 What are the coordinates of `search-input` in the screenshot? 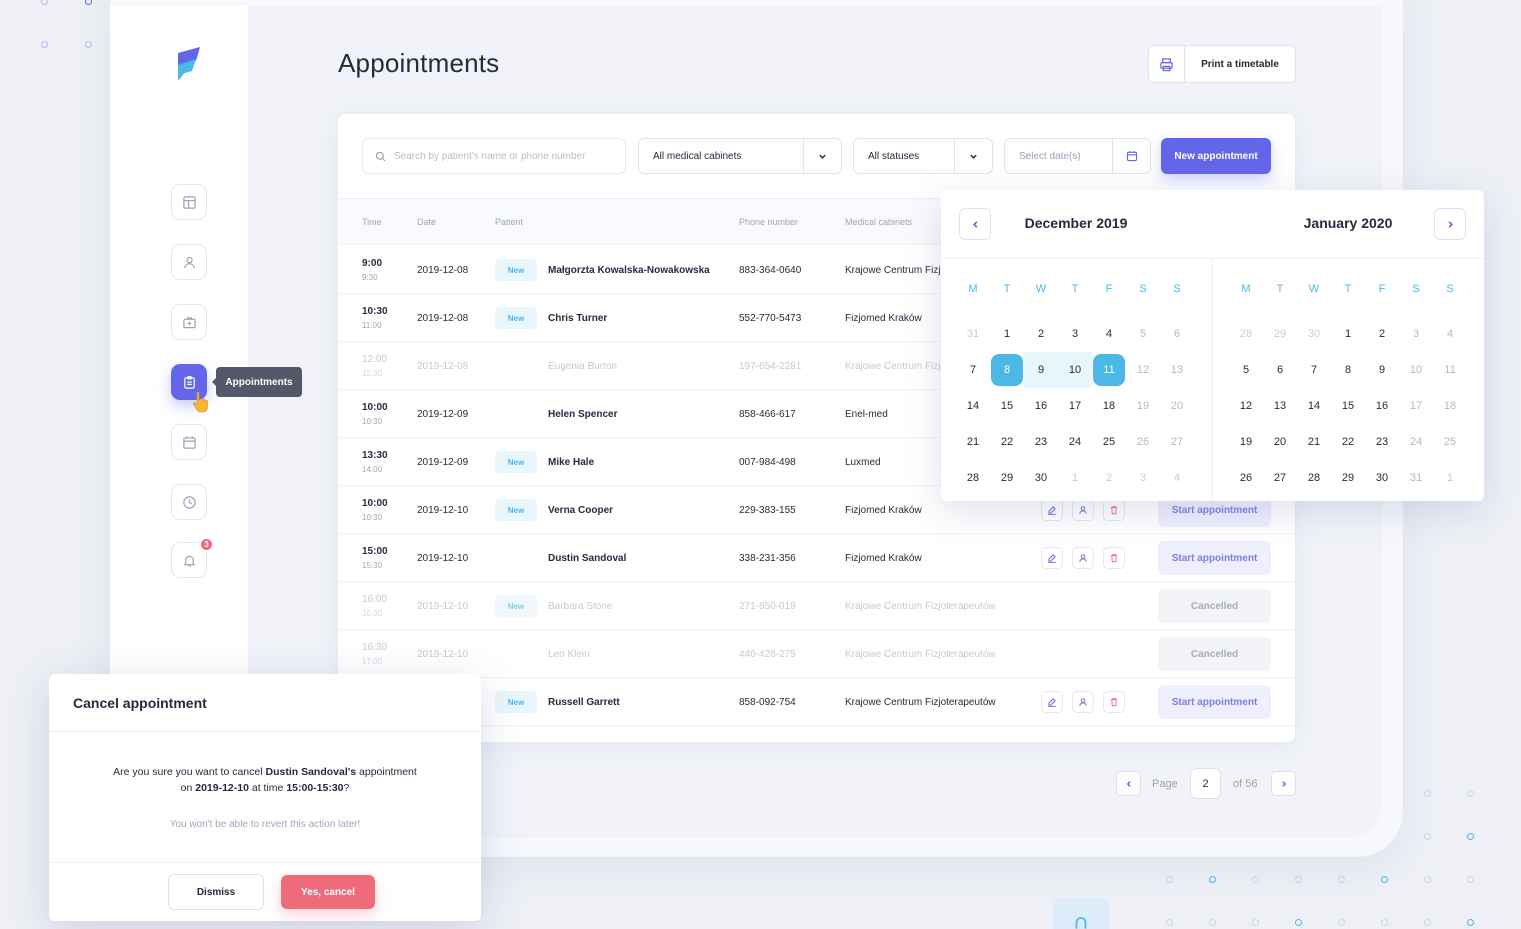 It's located at (504, 156).